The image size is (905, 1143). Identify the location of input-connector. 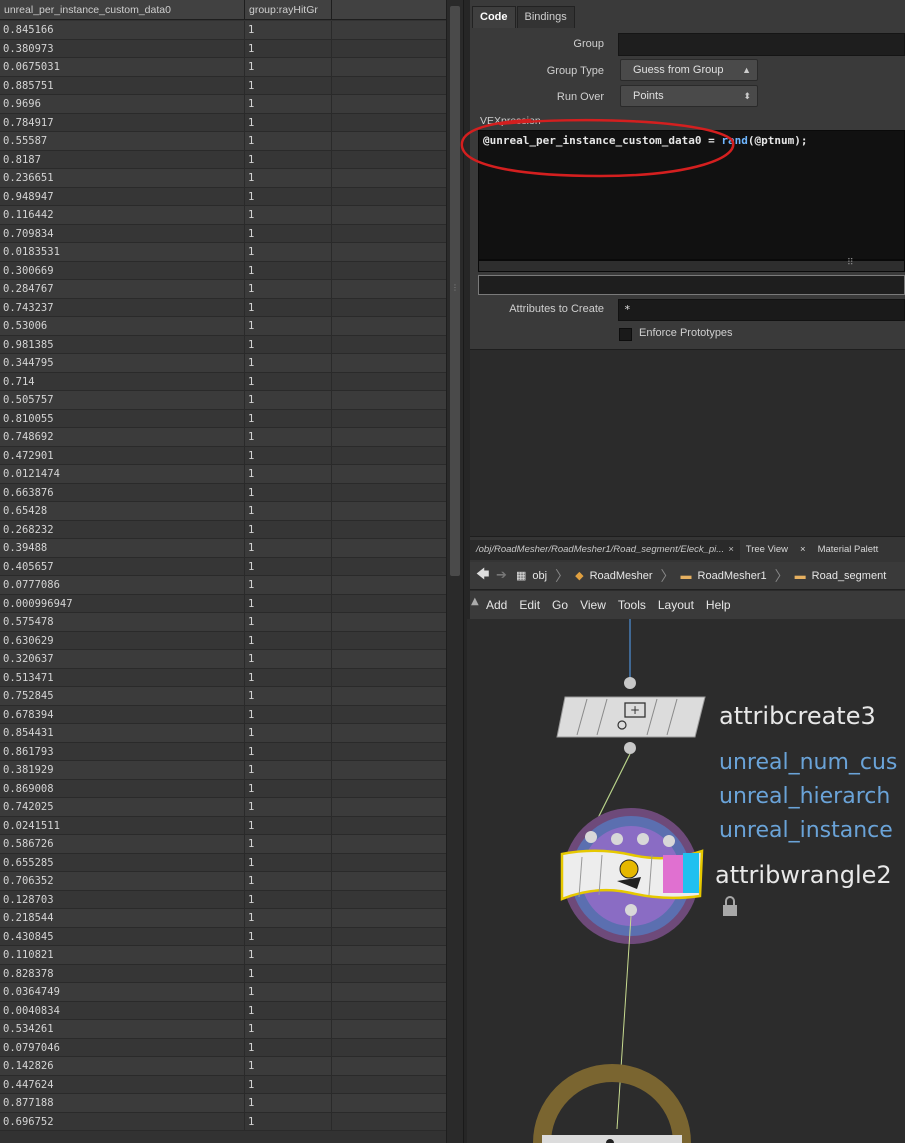
(630, 683).